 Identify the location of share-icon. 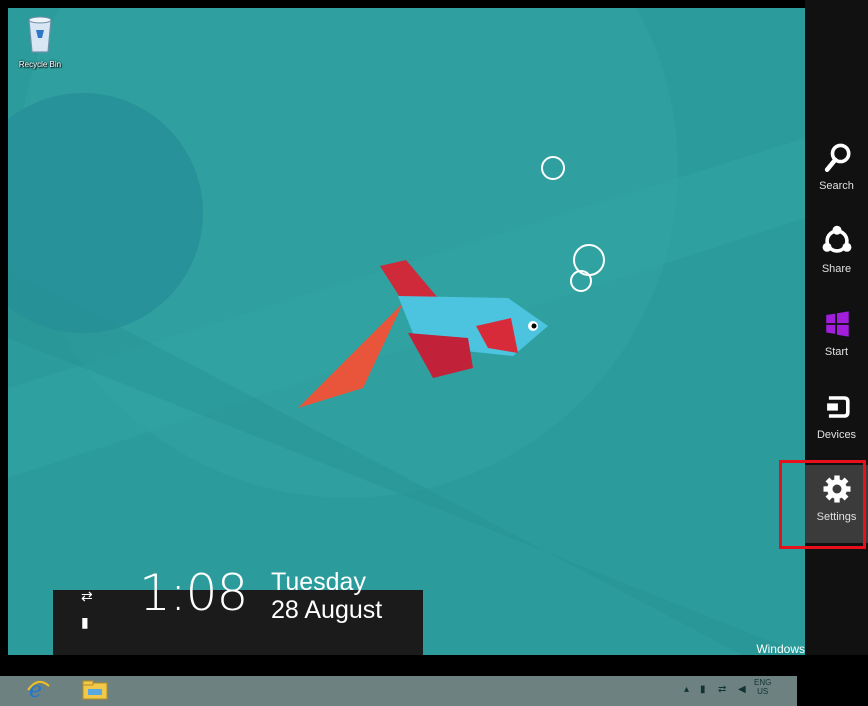
(836, 239).